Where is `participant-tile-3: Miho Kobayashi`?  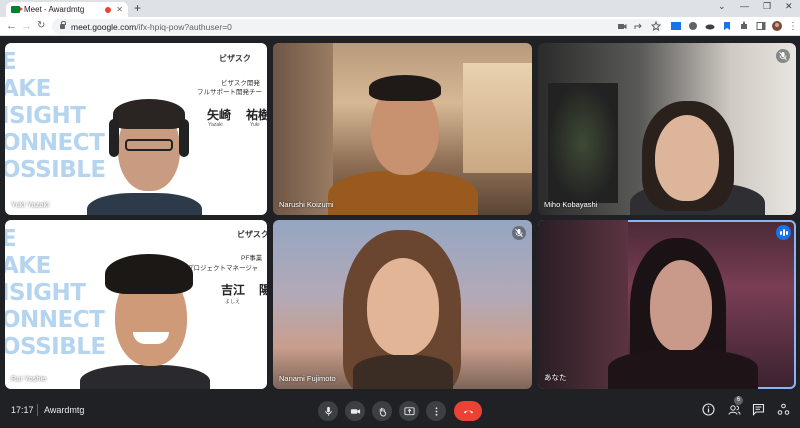
participant-tile-3: Miho Kobayashi is located at coordinates (667, 129).